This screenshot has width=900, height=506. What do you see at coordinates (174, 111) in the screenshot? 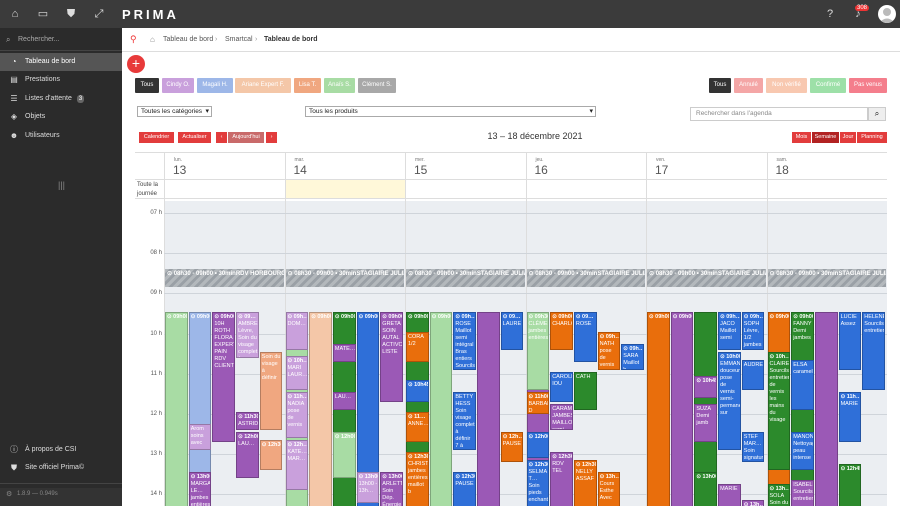
I see `category-select: Toutes les catégories` at bounding box center [174, 111].